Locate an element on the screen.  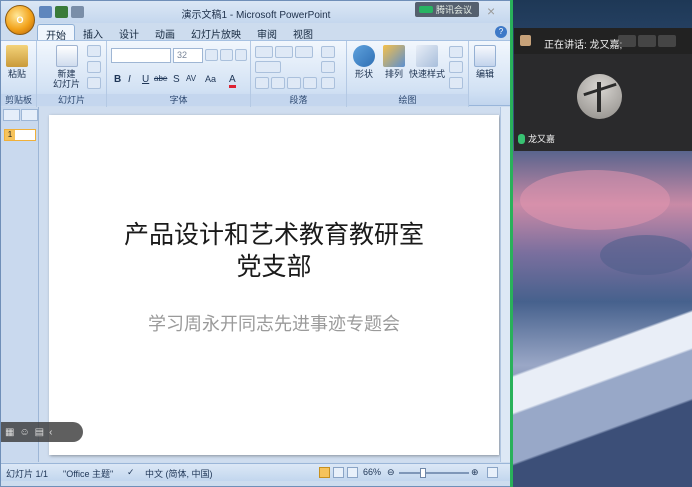
grid-icon: ▦ is located at coordinates (9, 432).